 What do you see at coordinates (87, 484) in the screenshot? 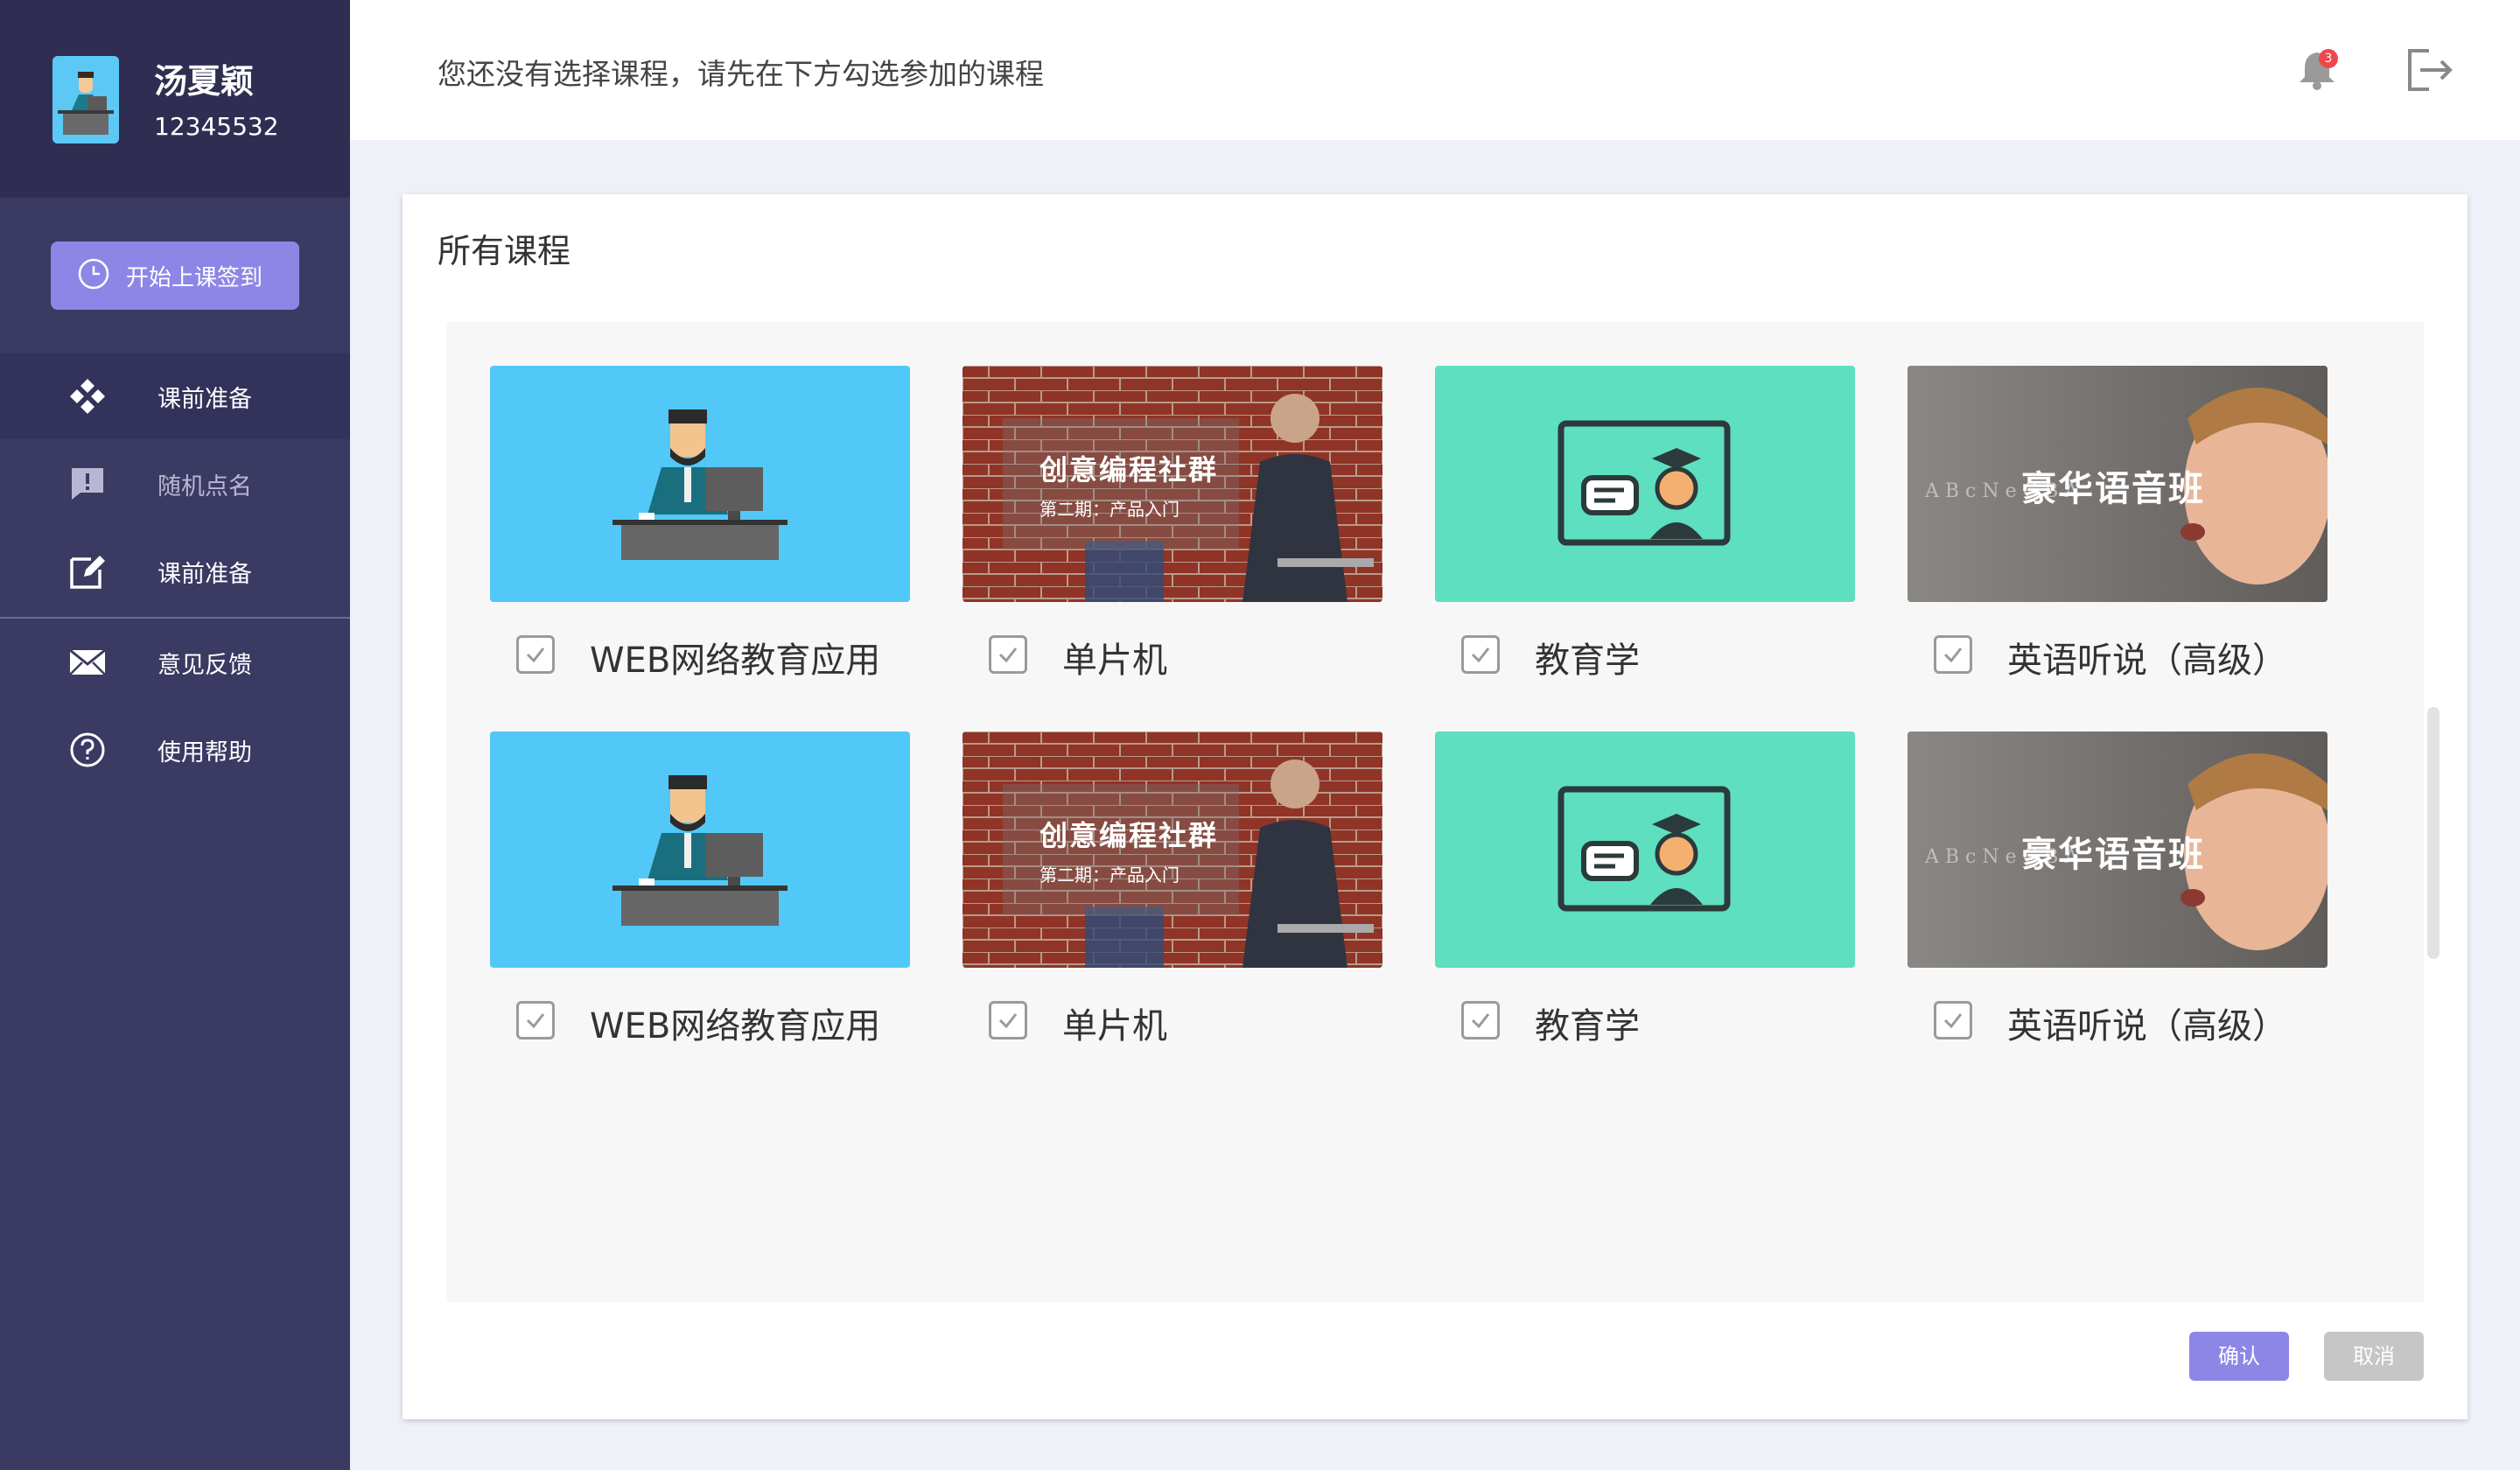
I see `alert-message-icon` at bounding box center [87, 484].